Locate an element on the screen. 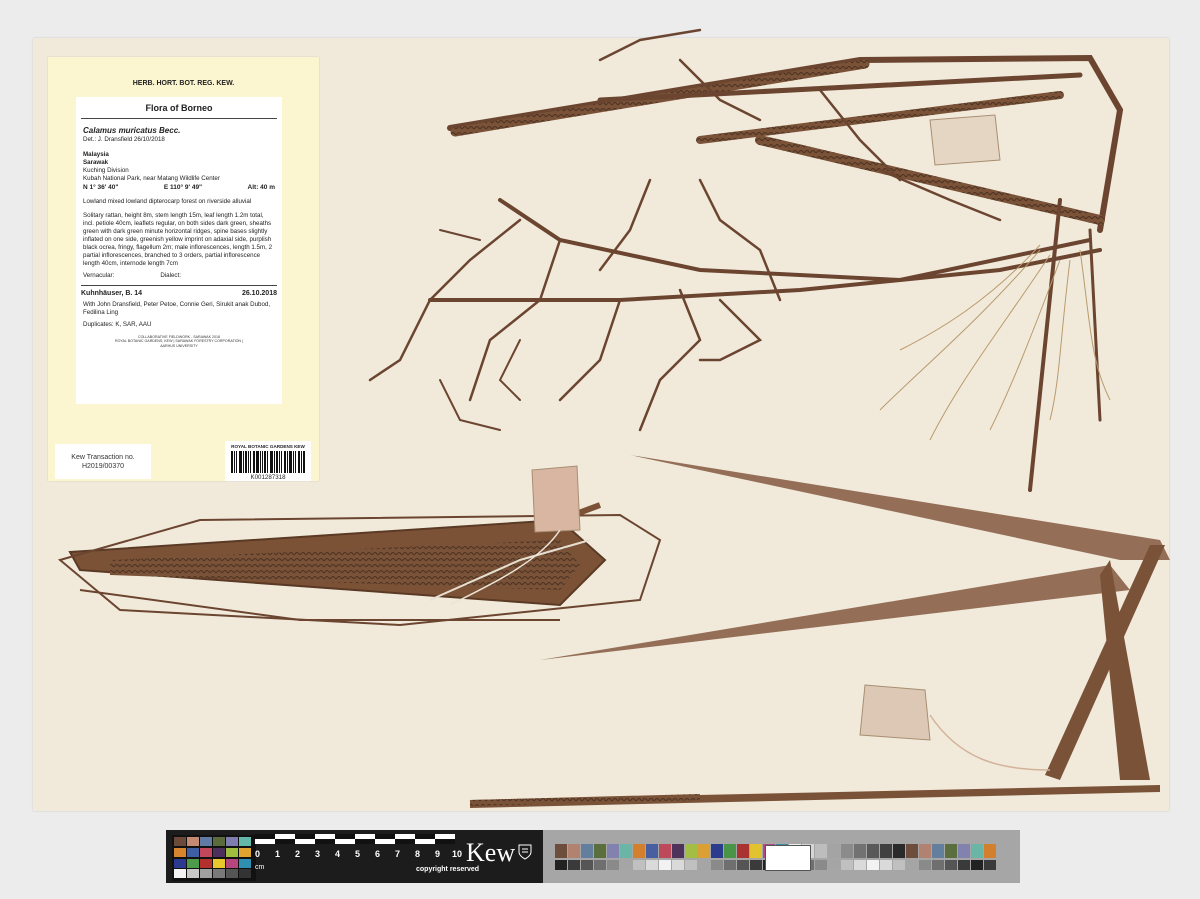 This screenshot has width=1200, height=899. transaction-label: Kew Transaction no. H2019/00370 is located at coordinates (103, 461).